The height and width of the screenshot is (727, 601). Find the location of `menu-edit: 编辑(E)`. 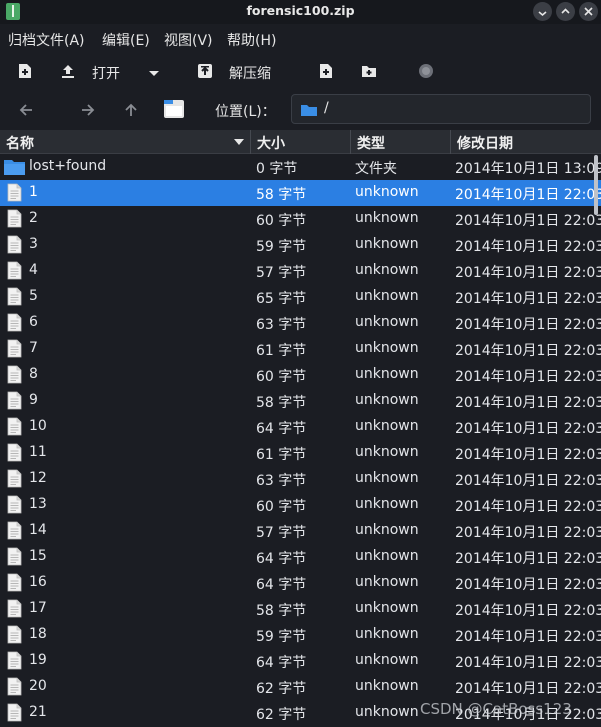

menu-edit: 编辑(E) is located at coordinates (126, 40).